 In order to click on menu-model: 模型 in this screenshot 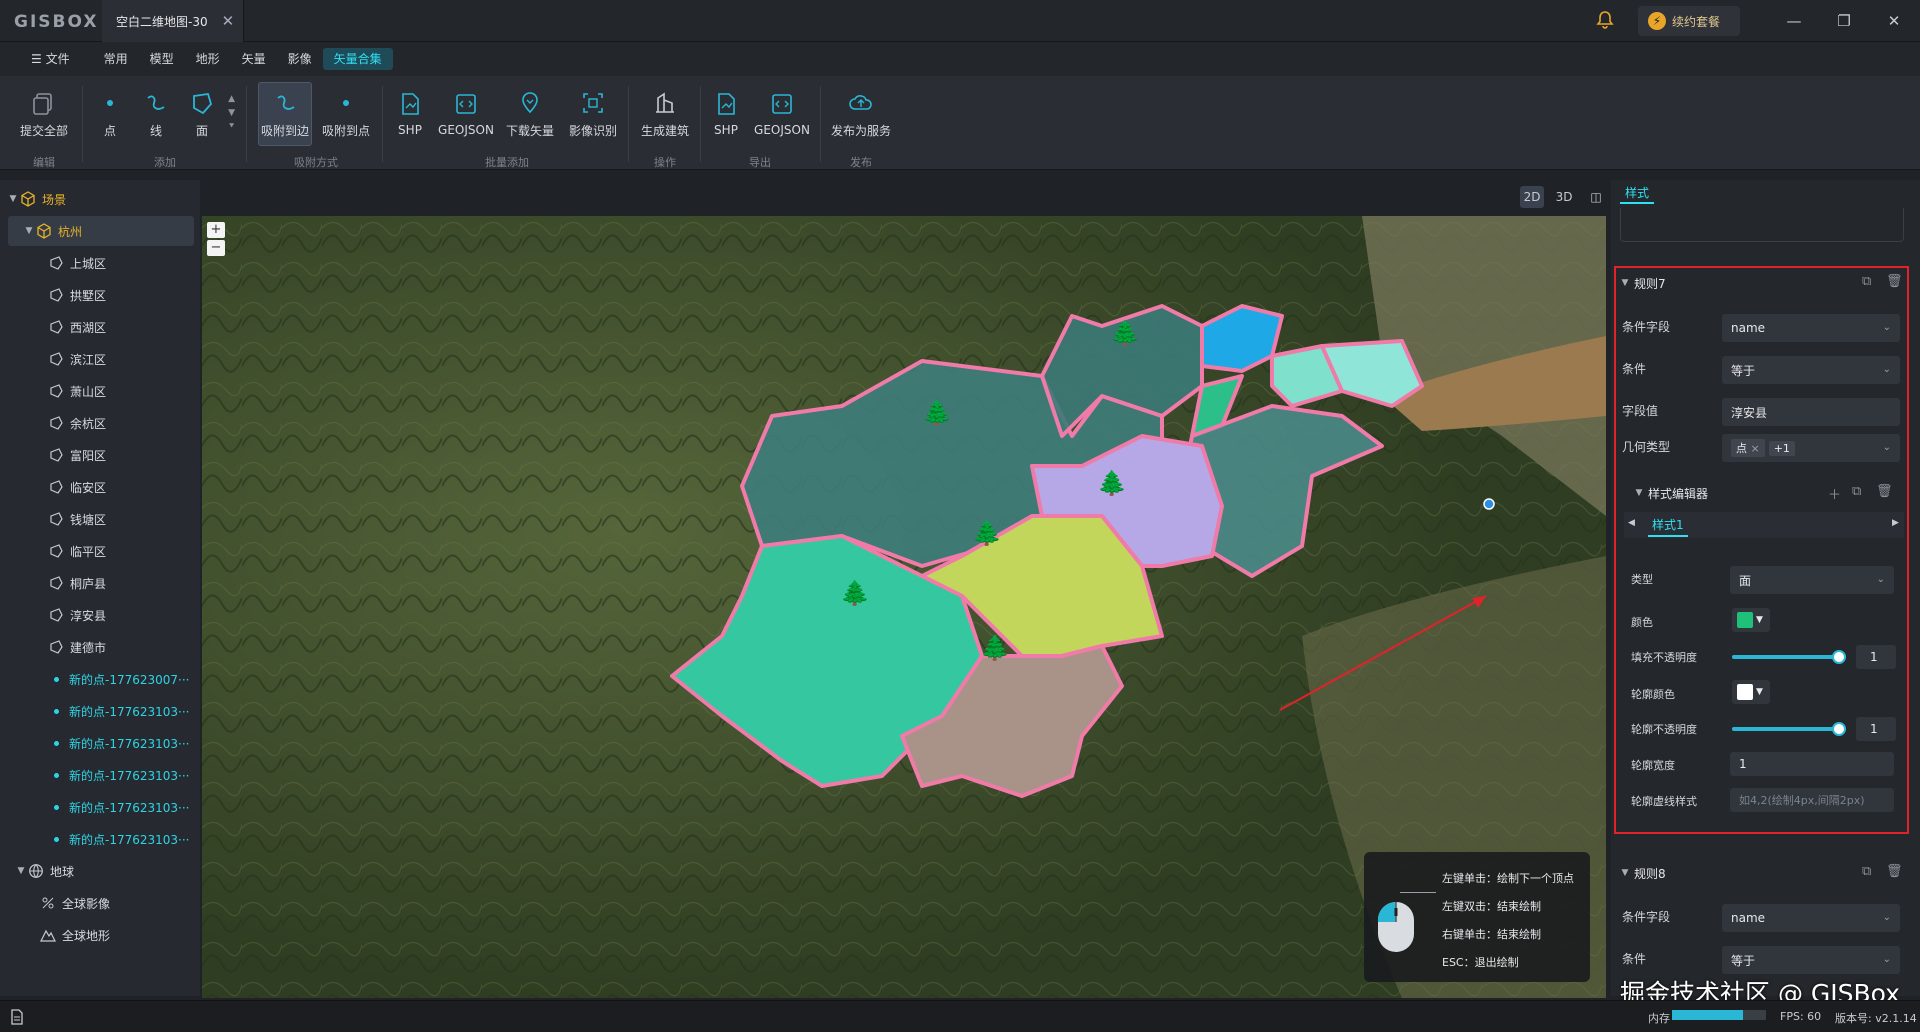, I will do `click(162, 59)`.